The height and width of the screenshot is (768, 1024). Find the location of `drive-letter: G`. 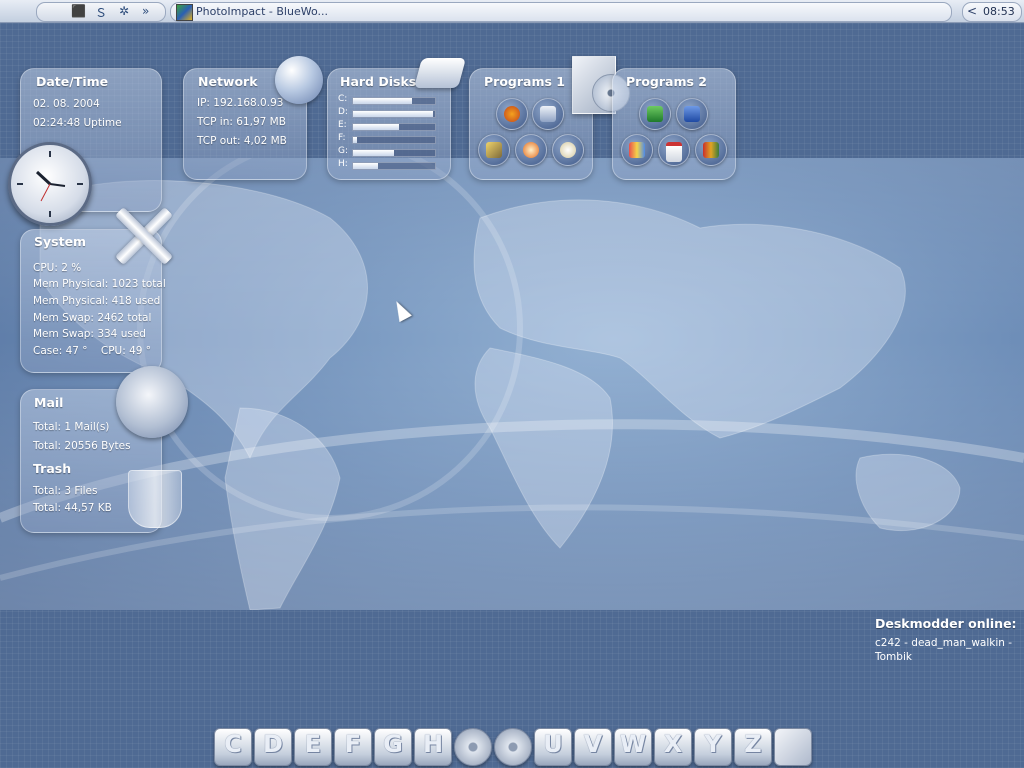

drive-letter: G is located at coordinates (393, 744).